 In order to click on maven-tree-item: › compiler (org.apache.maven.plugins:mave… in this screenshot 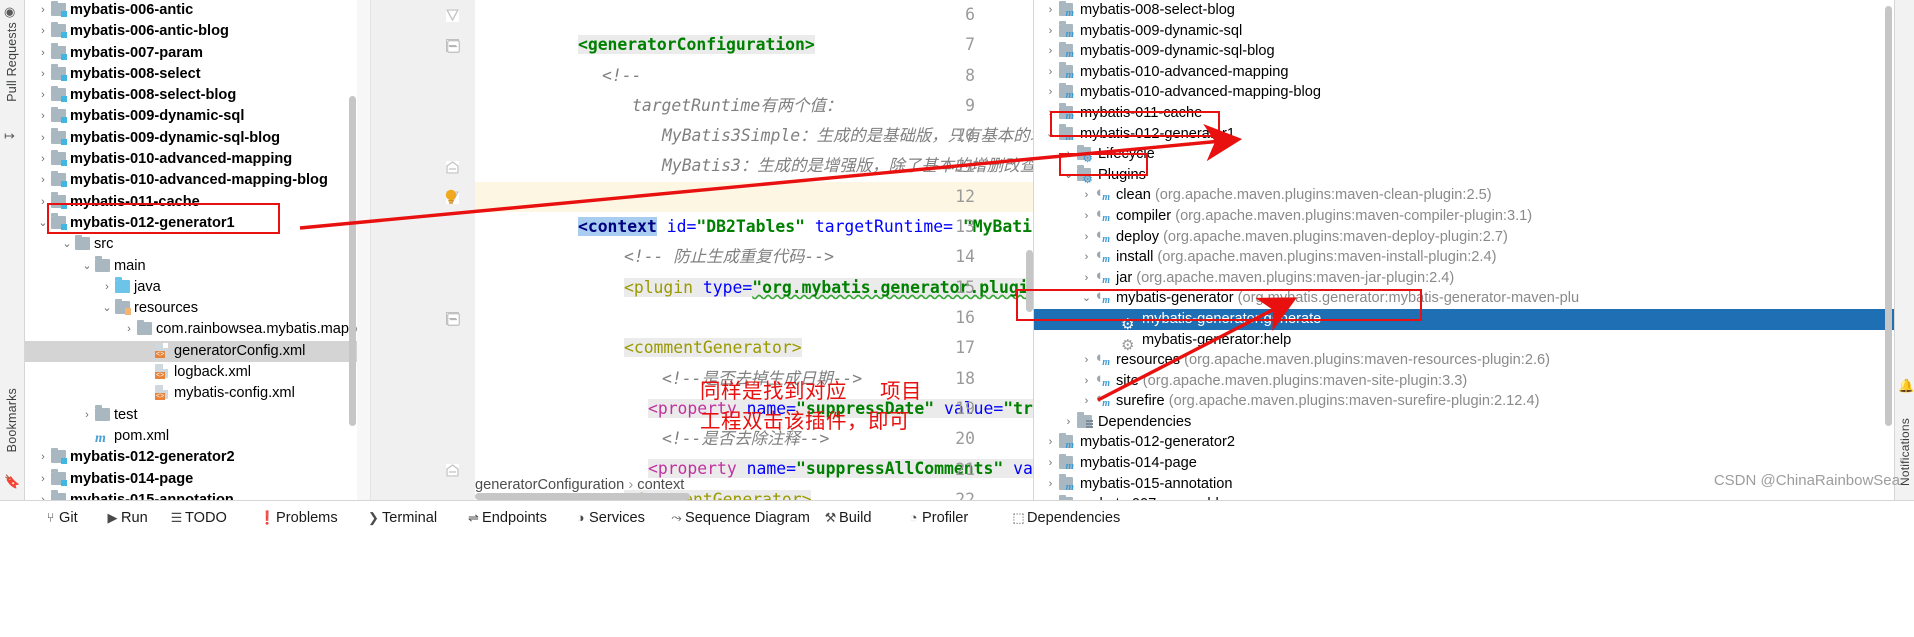, I will do `click(1464, 216)`.